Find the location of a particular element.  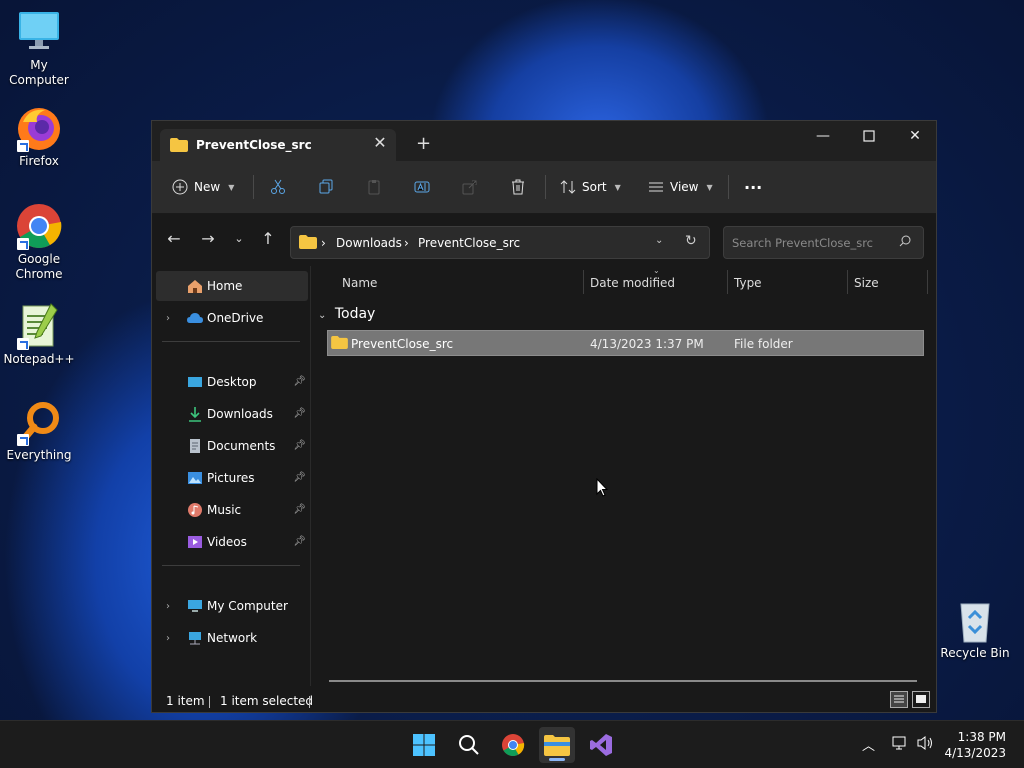

nav-item-music: Music 📌︎ is located at coordinates (232, 510).